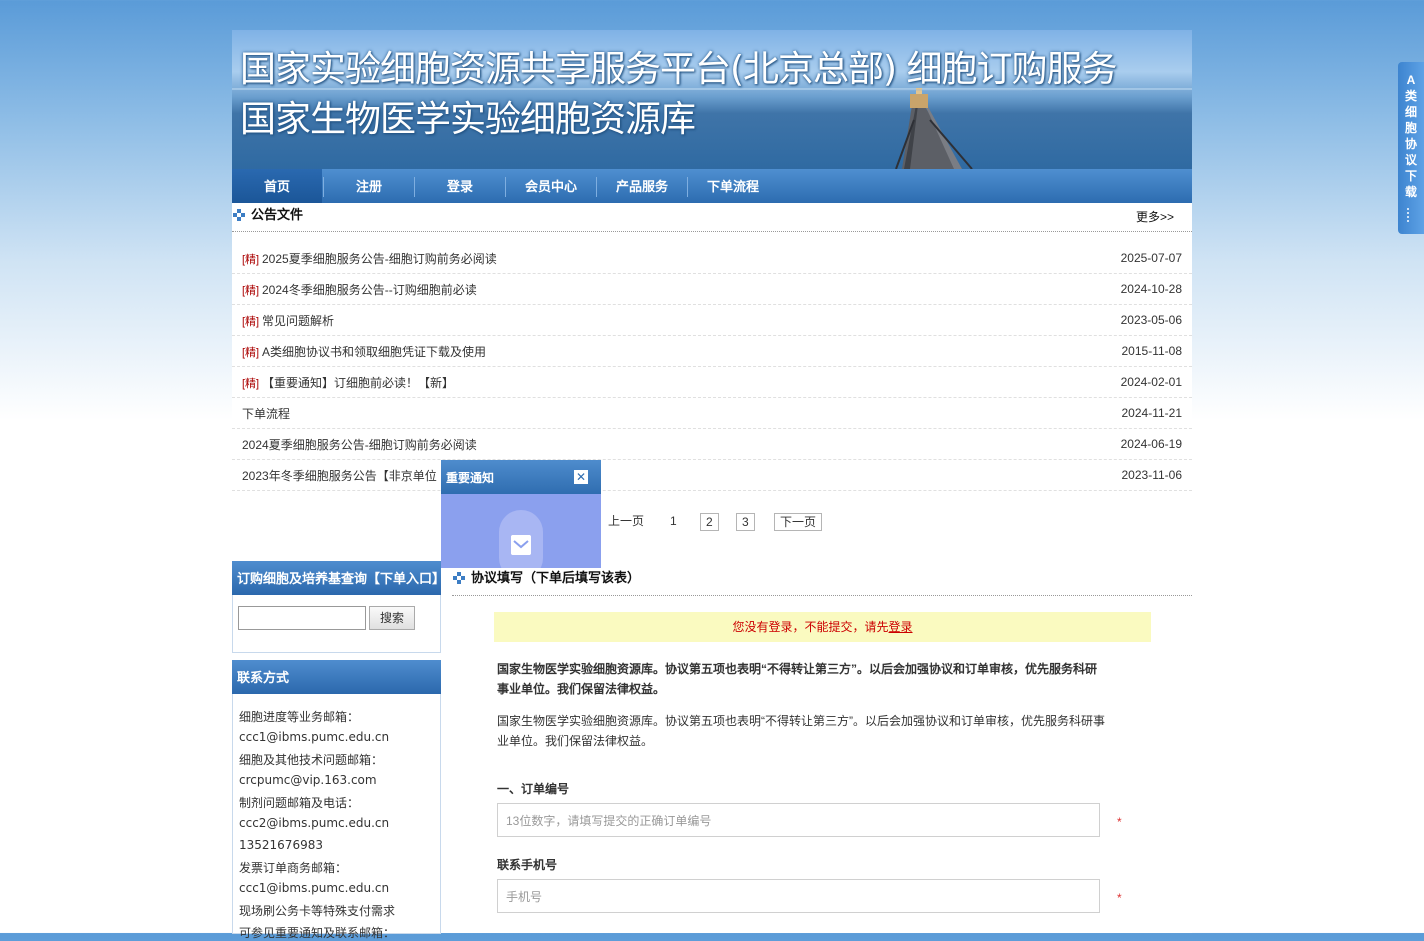 The height and width of the screenshot is (941, 1424). I want to click on side-tab-label: A类细胞协议下载, so click(1411, 136).